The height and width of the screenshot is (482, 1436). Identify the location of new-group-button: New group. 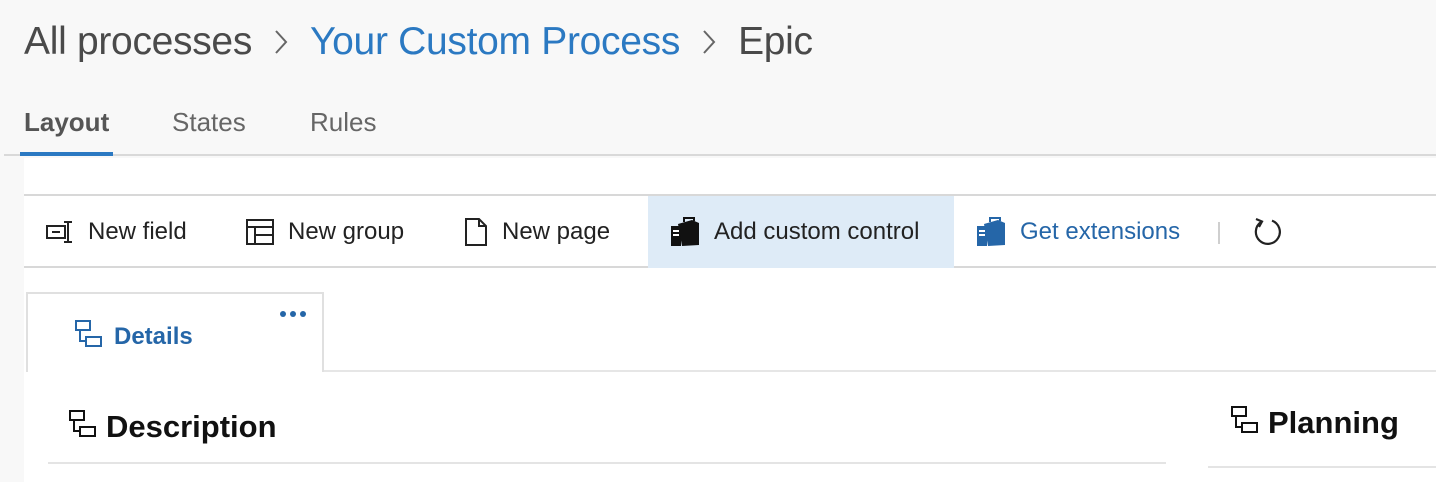
(325, 232).